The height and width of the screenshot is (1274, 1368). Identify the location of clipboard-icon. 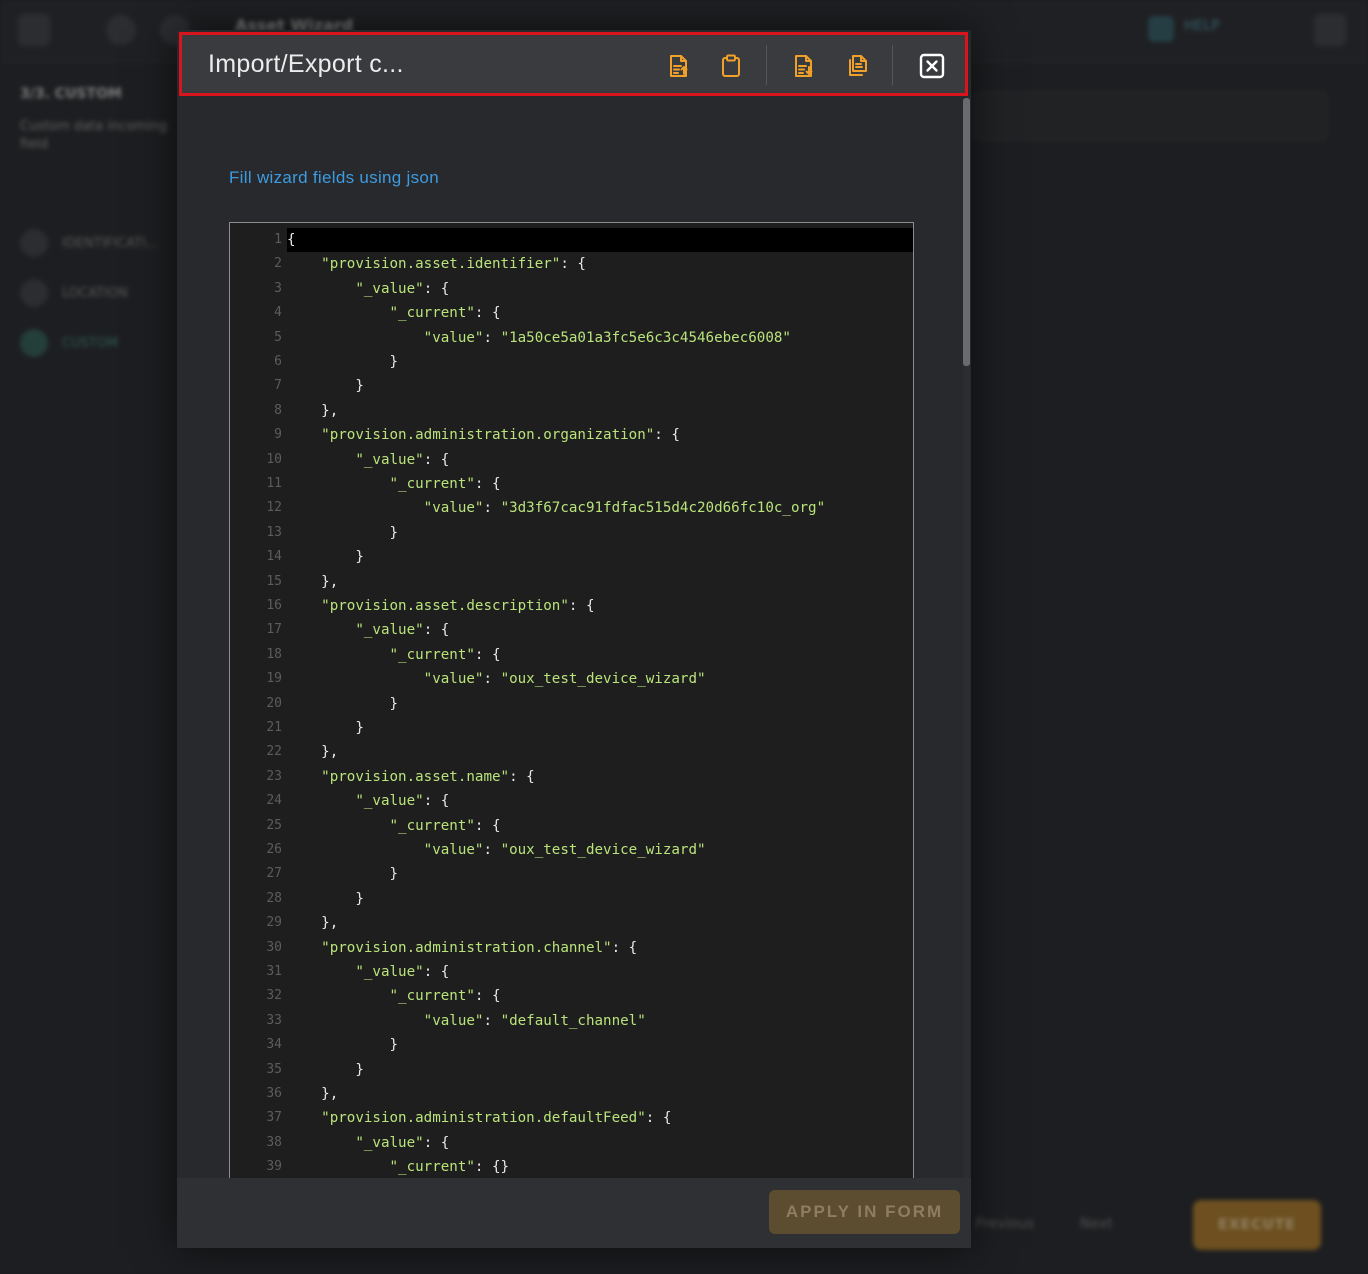
(731, 65).